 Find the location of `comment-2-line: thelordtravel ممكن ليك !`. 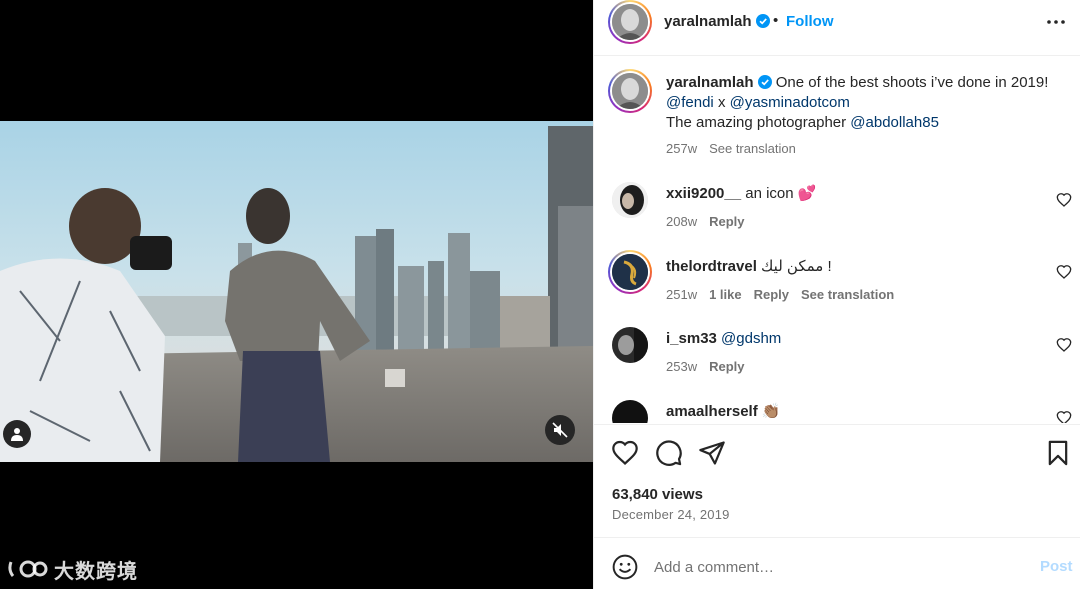

comment-2-line: thelordtravel ممكن ليك ! is located at coordinates (749, 267).